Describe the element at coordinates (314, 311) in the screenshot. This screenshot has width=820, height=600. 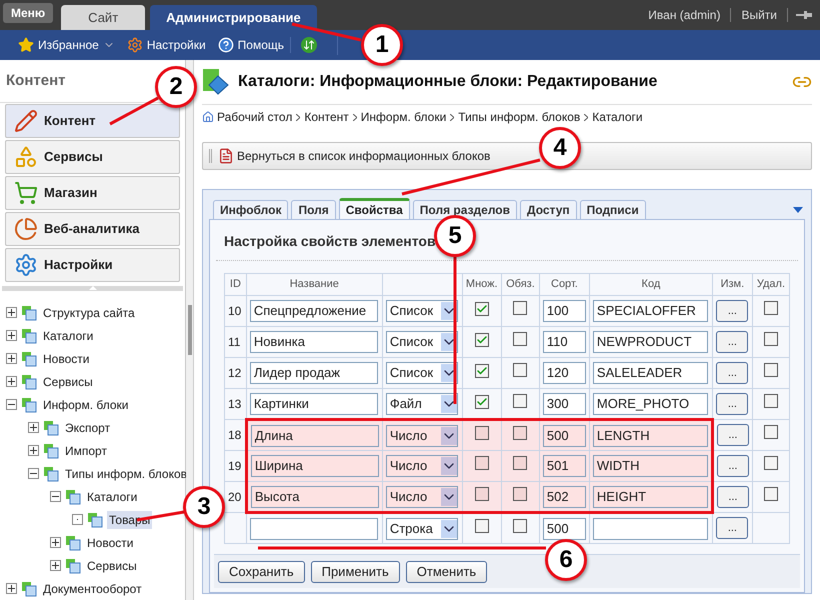
I see `name-field: Спецпредложение` at that location.